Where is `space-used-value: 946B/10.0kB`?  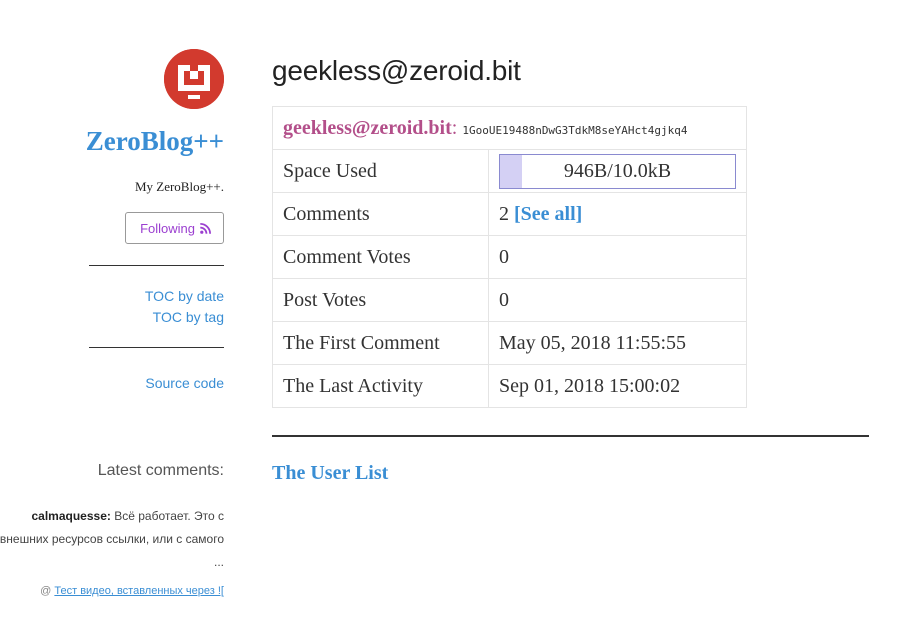
space-used-value: 946B/10.0kB is located at coordinates (617, 170).